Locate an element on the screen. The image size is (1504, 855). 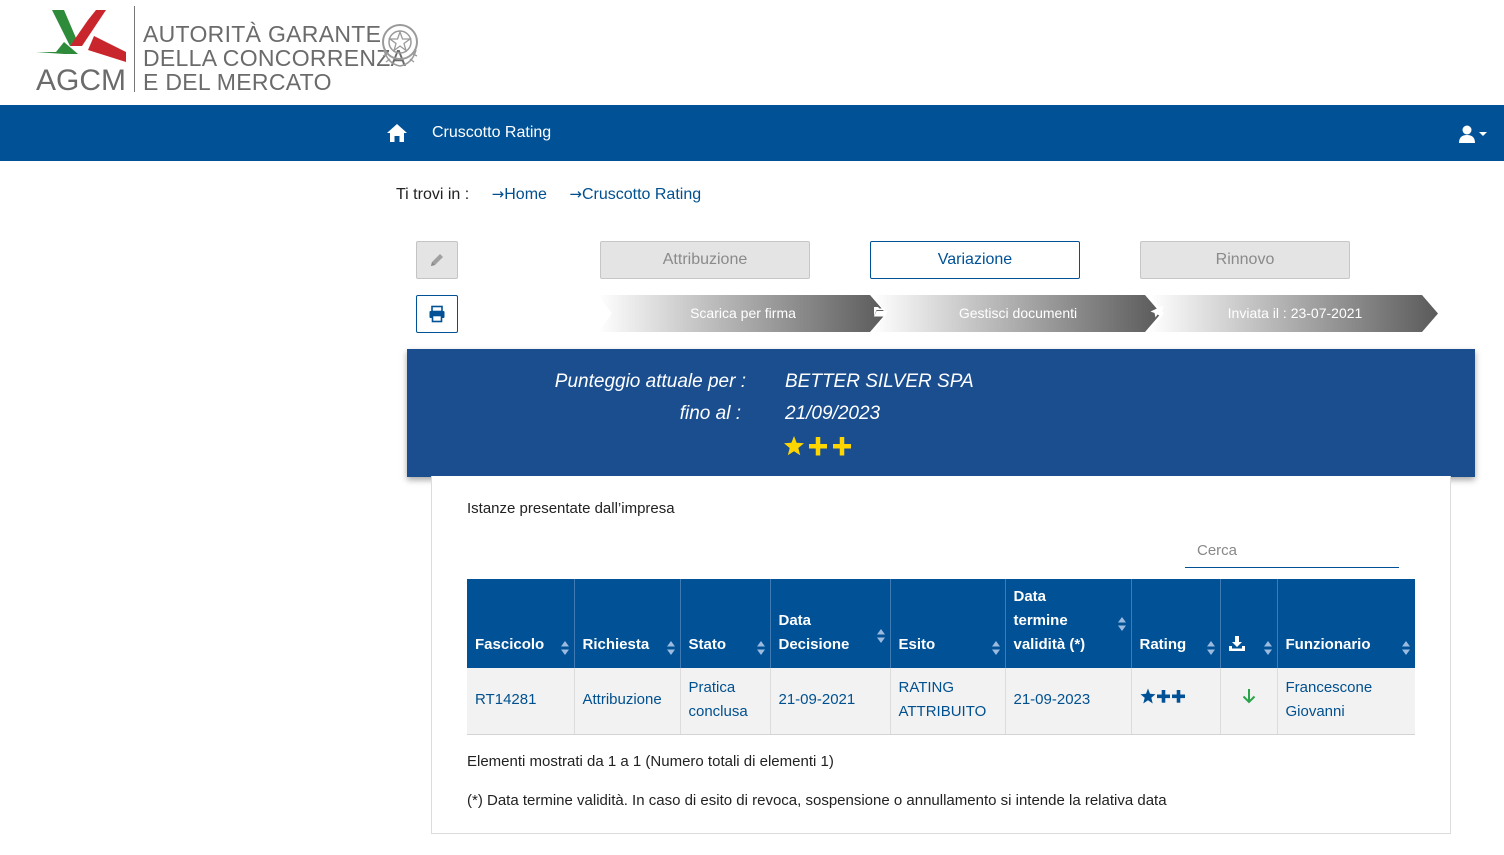
search-input is located at coordinates (1292, 550).